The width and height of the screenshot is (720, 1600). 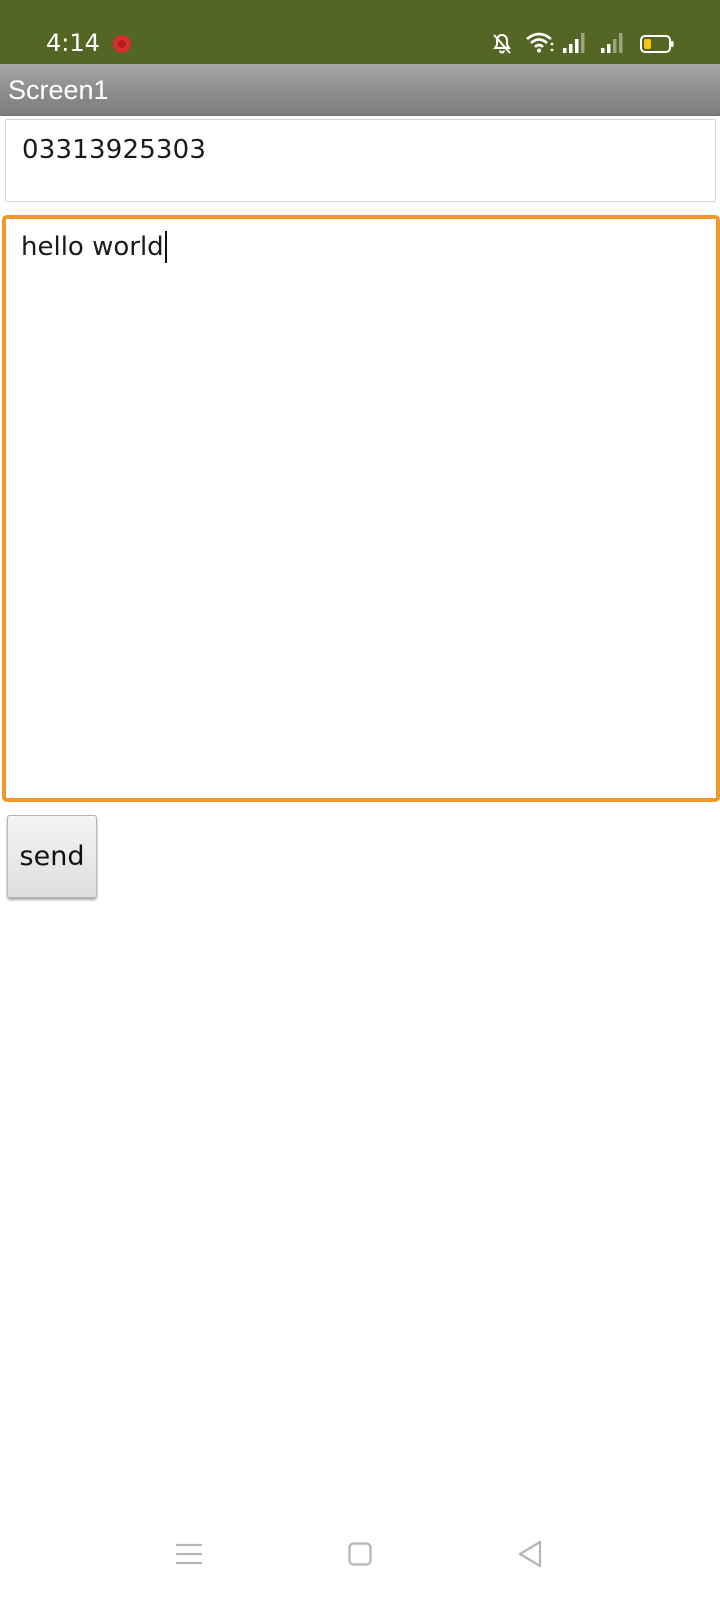 I want to click on phone-number-field: 03313925303, so click(x=360, y=160).